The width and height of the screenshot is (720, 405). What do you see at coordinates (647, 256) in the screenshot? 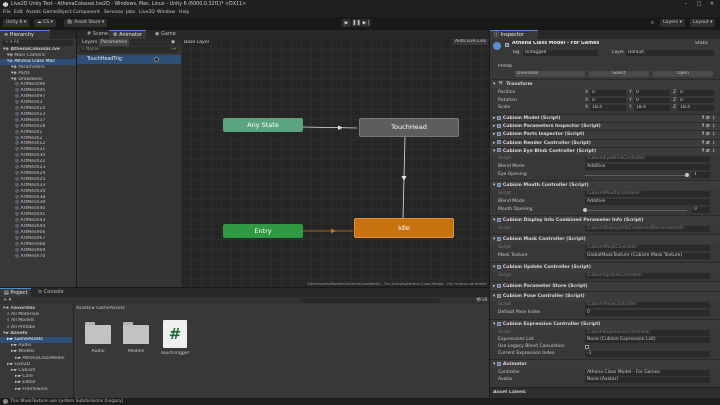
I see `mask-texture-field: GlobalMaskTexture (Cubism Mask Texture)` at bounding box center [647, 256].